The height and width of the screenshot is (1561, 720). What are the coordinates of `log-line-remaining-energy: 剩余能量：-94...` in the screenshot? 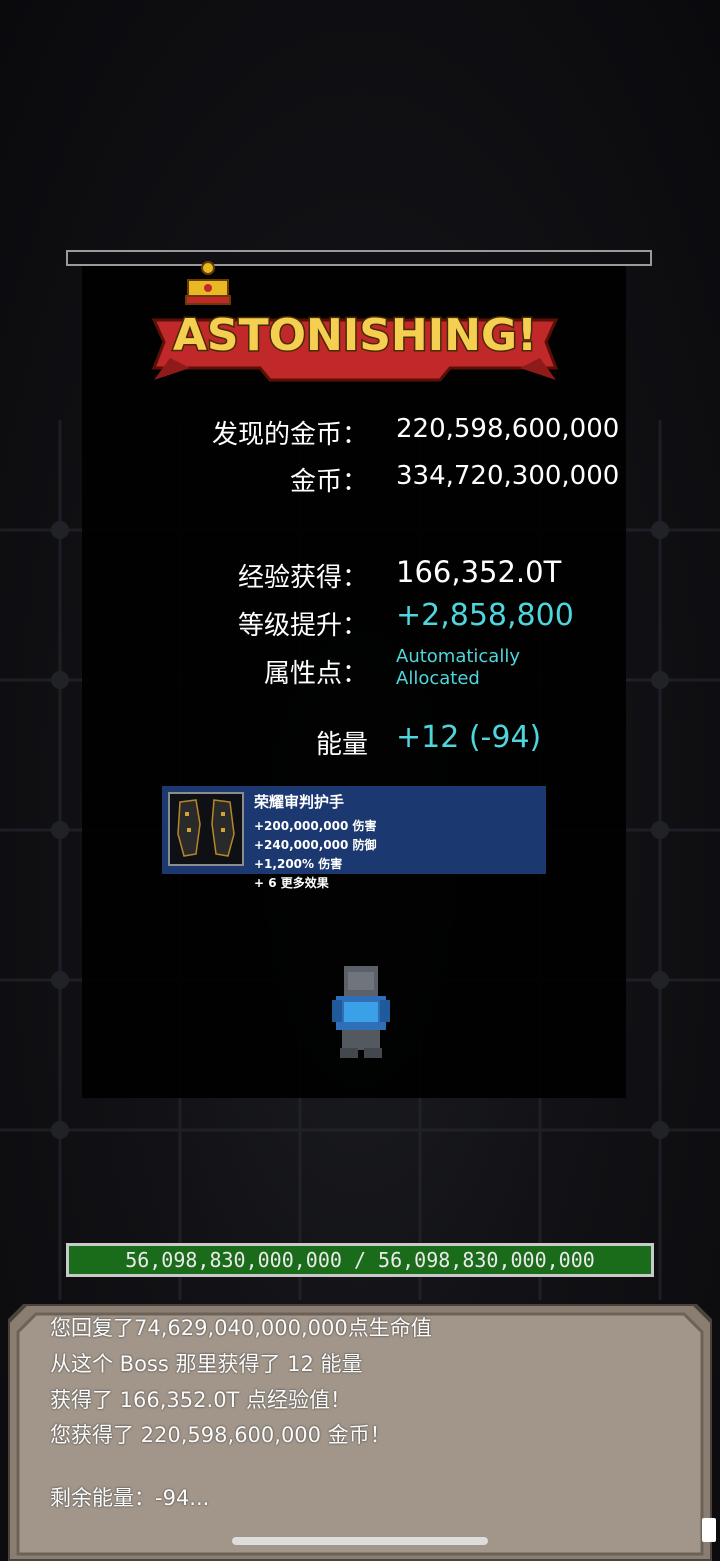 It's located at (130, 1498).